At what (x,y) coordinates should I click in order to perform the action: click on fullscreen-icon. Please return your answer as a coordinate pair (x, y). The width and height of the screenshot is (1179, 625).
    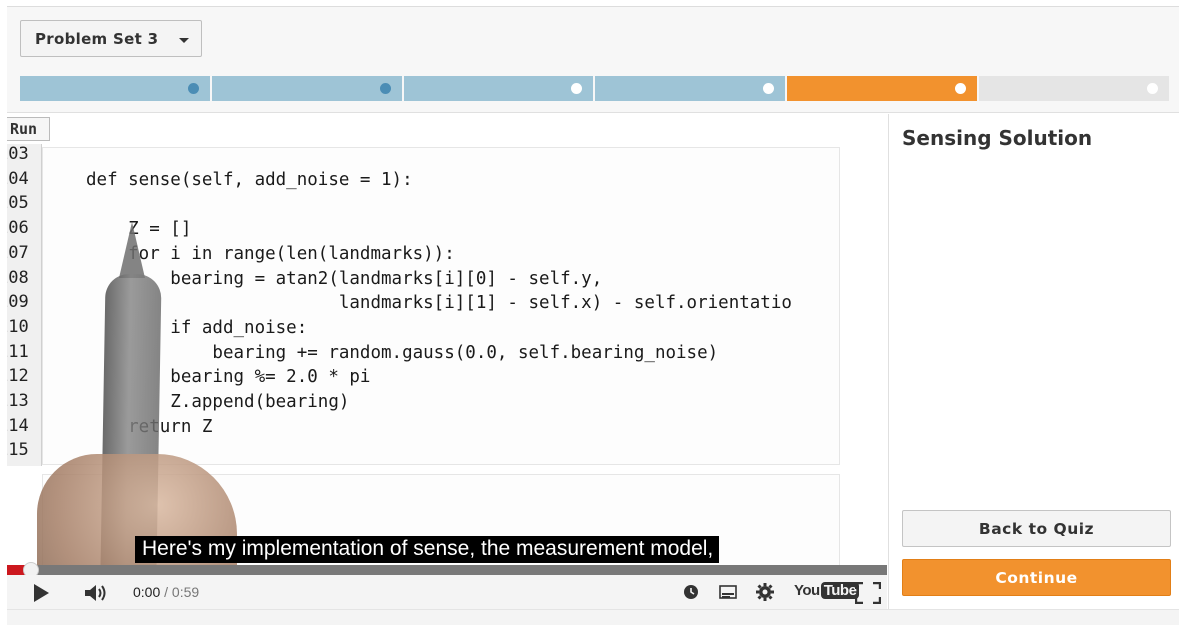
    Looking at the image, I should click on (868, 593).